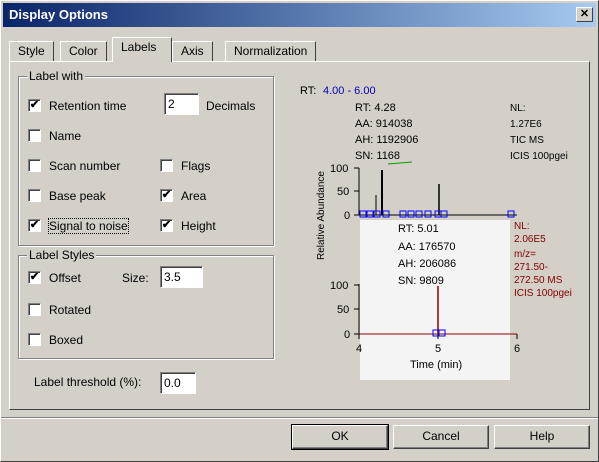 The height and width of the screenshot is (462, 599). Describe the element at coordinates (321, 215) in the screenshot. I see `y-axis-label: Relative Abundance` at that location.